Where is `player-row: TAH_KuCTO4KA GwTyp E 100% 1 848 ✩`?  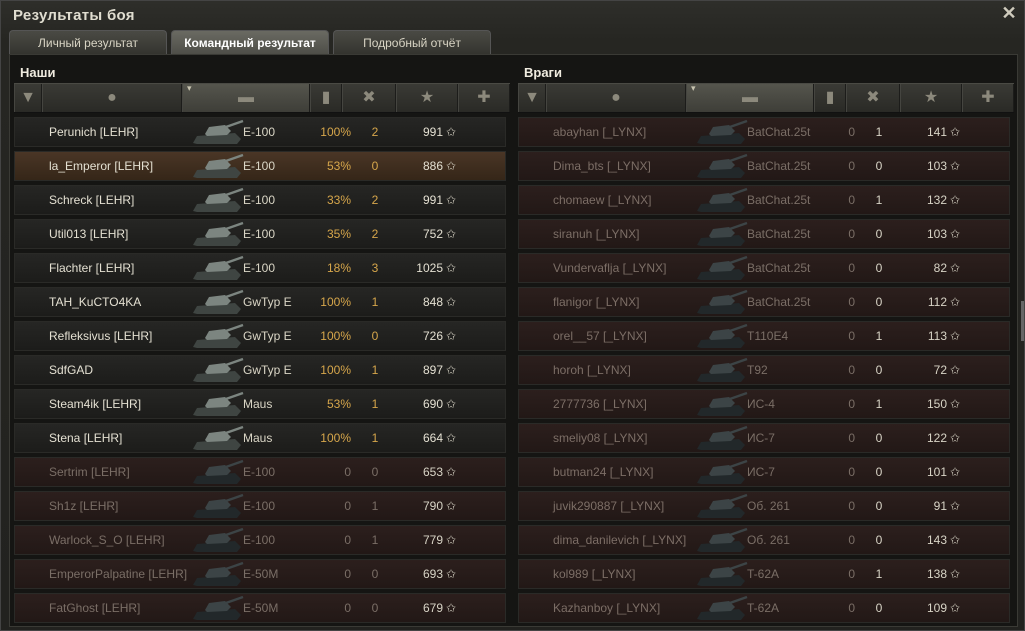 player-row: TAH_KuCTO4KA GwTyp E 100% 1 848 ✩ is located at coordinates (260, 302).